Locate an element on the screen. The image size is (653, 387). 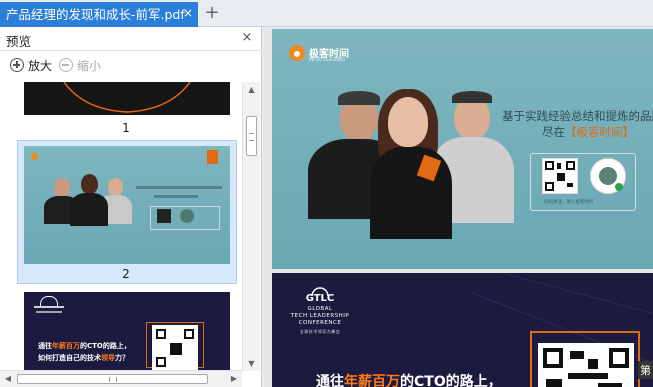
preview-title: 预览 is located at coordinates (19, 41).